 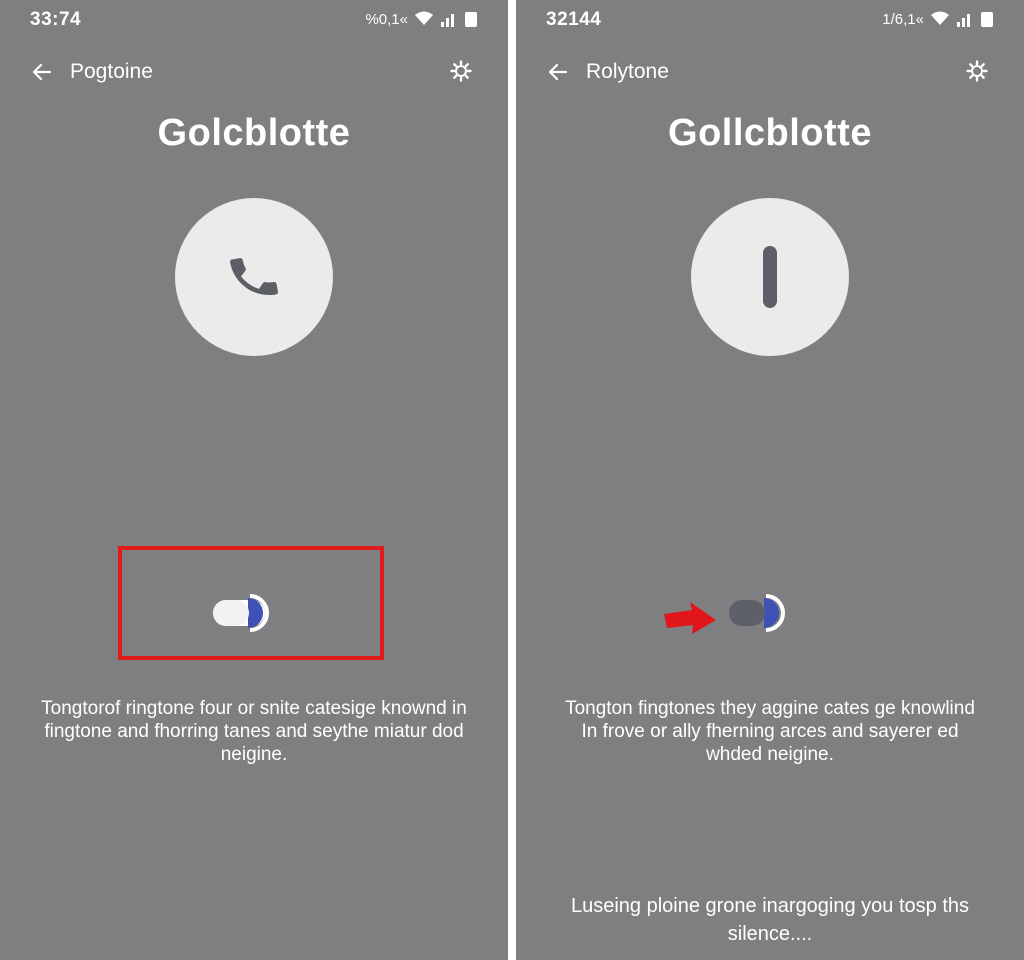 I want to click on app-bar-title: Pogtoine, so click(x=111, y=71).